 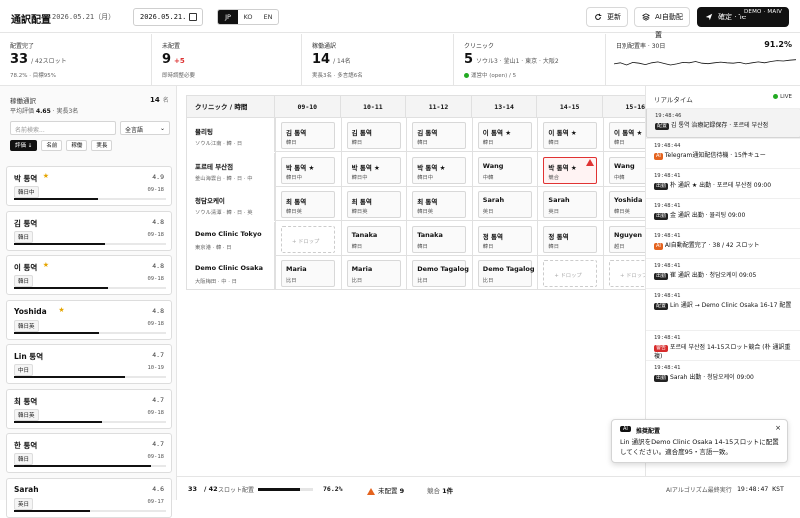 What do you see at coordinates (231, 238) in the screenshot?
I see `clinic-header: Demo Clinic Tokyo 東京港 · 韓 · 日` at bounding box center [231, 238].